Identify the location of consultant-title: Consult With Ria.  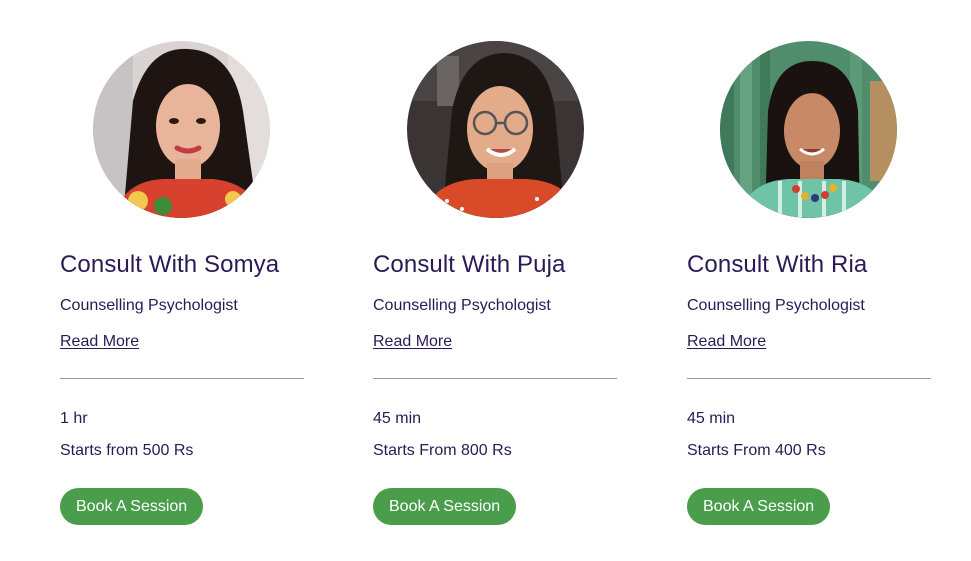
(777, 264).